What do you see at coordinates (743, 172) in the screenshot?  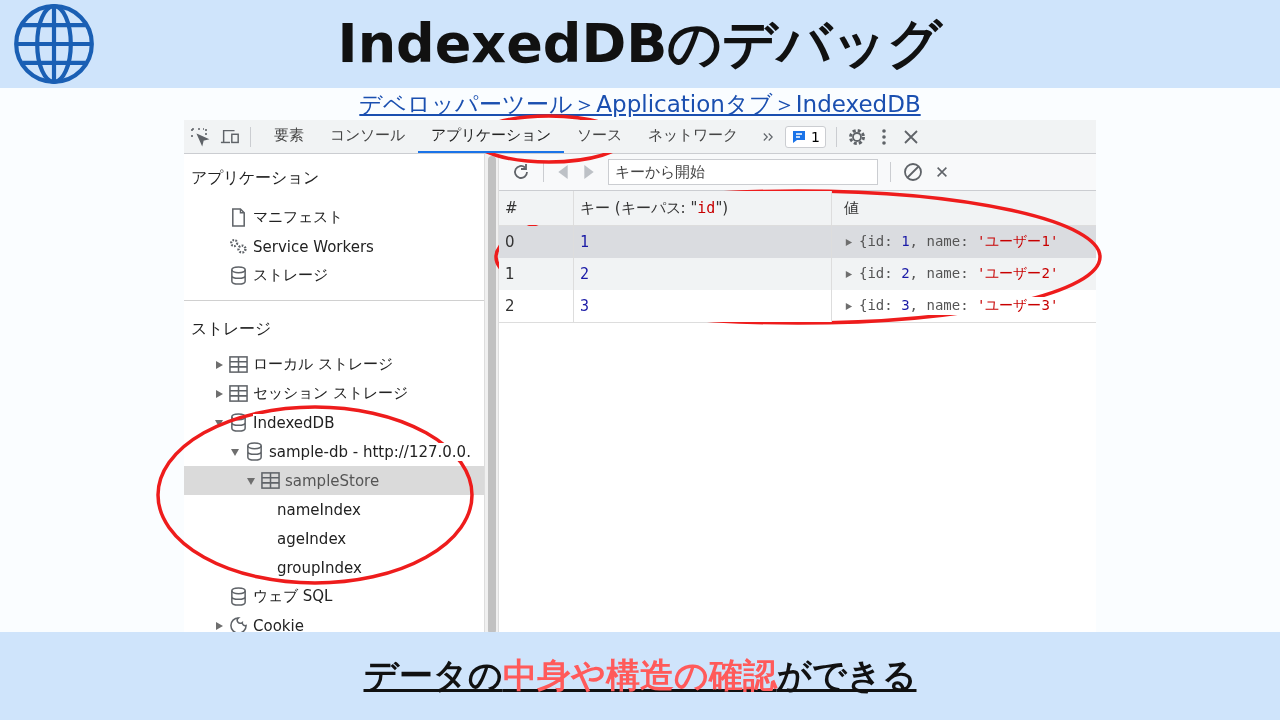 I see `key-search-field: キーから開始` at bounding box center [743, 172].